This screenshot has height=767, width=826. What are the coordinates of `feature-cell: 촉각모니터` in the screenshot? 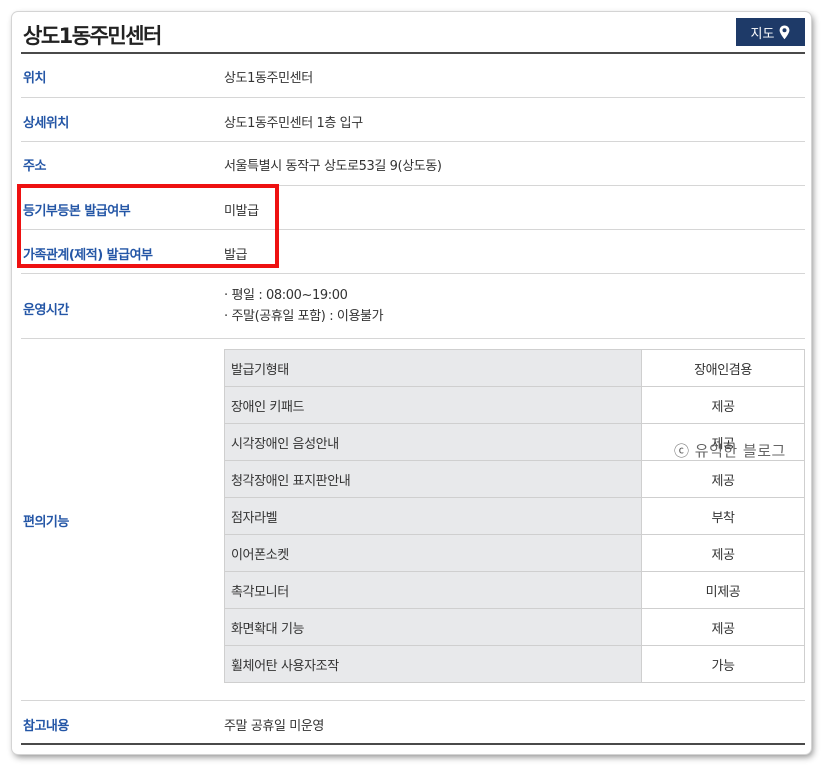 It's located at (433, 590).